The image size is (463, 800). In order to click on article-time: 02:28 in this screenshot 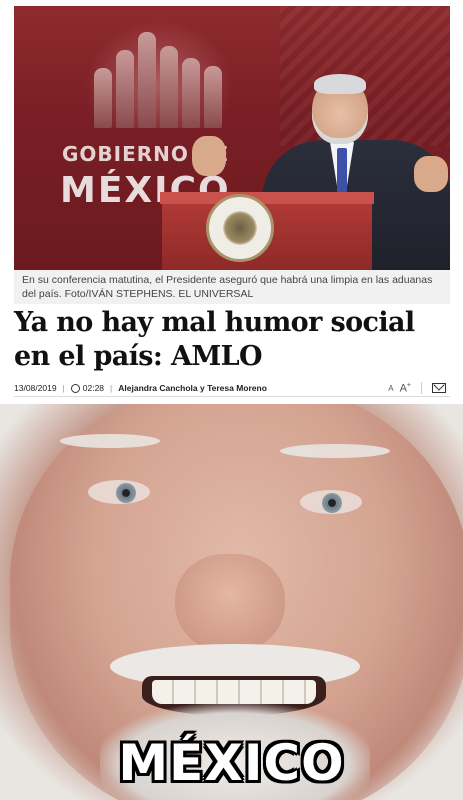, I will do `click(93, 388)`.